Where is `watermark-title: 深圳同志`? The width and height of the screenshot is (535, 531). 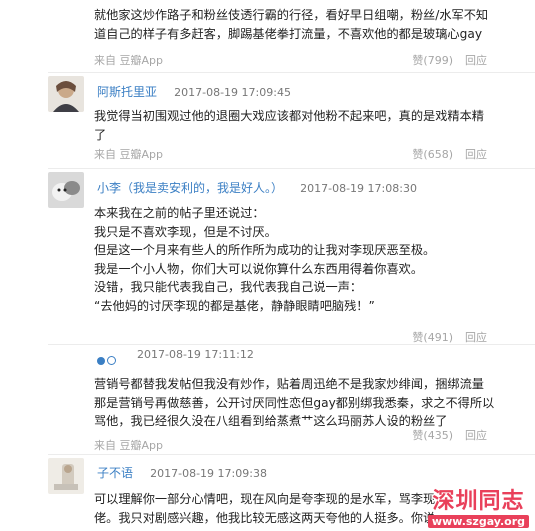 watermark-title: 深圳同志 is located at coordinates (478, 501).